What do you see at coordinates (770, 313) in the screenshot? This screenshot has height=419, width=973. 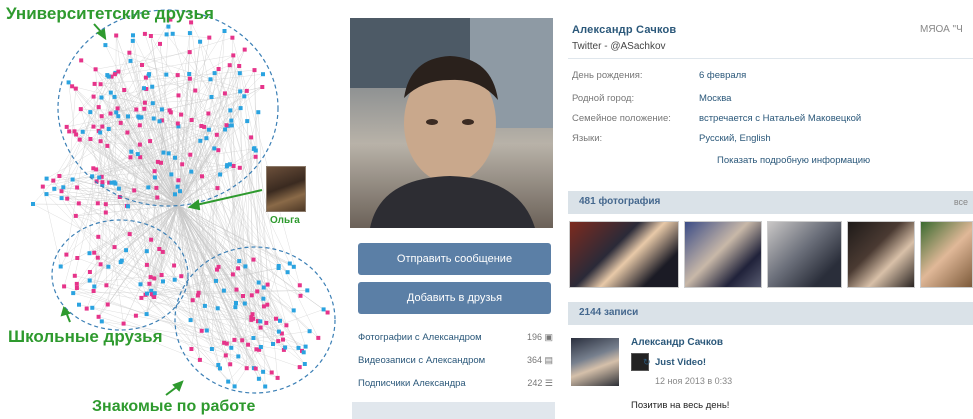 I see `posts-section-header: 2144 записи` at bounding box center [770, 313].